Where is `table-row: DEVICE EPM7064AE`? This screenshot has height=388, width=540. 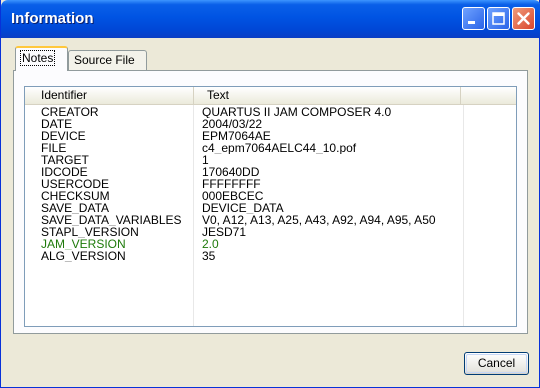 table-row: DEVICE EPM7064AE is located at coordinates (270, 136).